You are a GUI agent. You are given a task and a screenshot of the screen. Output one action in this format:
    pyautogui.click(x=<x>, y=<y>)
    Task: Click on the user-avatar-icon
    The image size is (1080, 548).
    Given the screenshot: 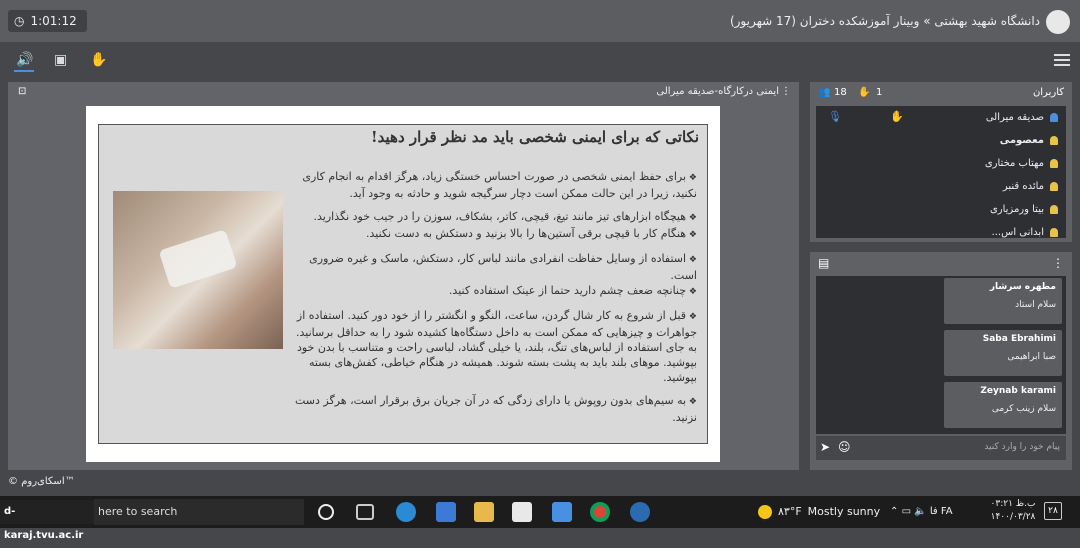 What is the action you would take?
    pyautogui.click(x=1058, y=22)
    